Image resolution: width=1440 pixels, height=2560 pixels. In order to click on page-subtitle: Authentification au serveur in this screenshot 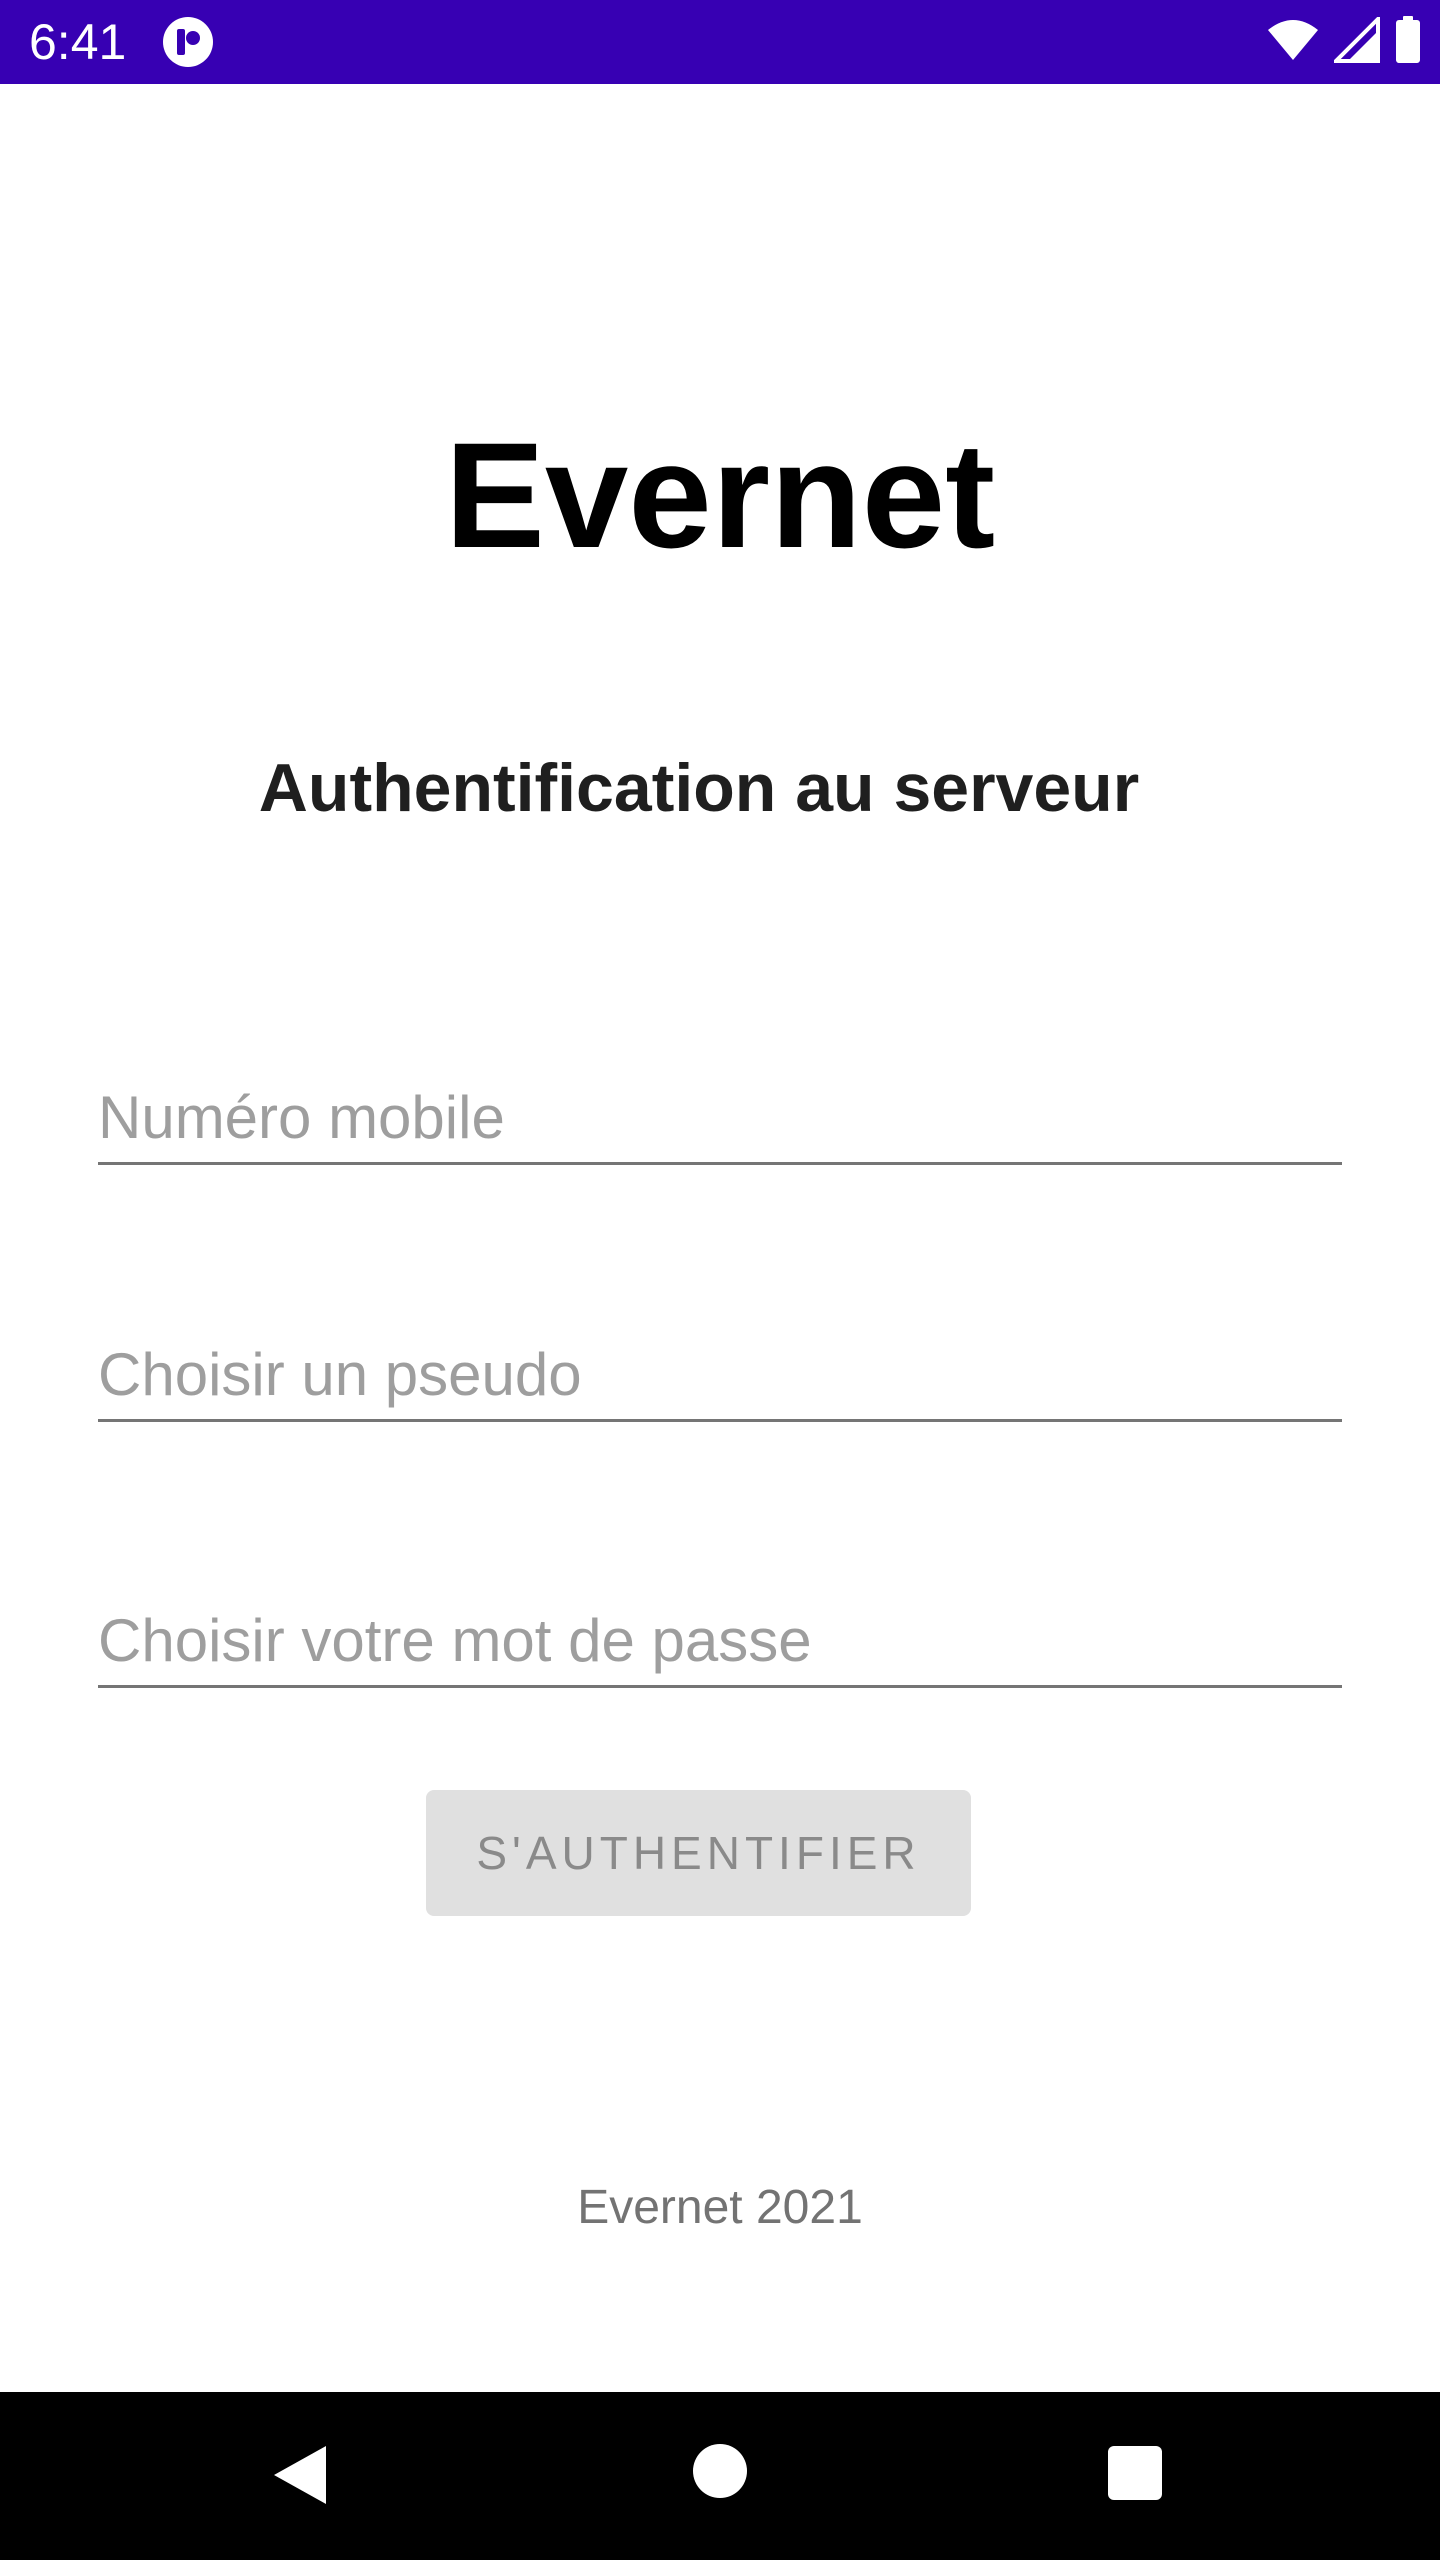, I will do `click(699, 788)`.